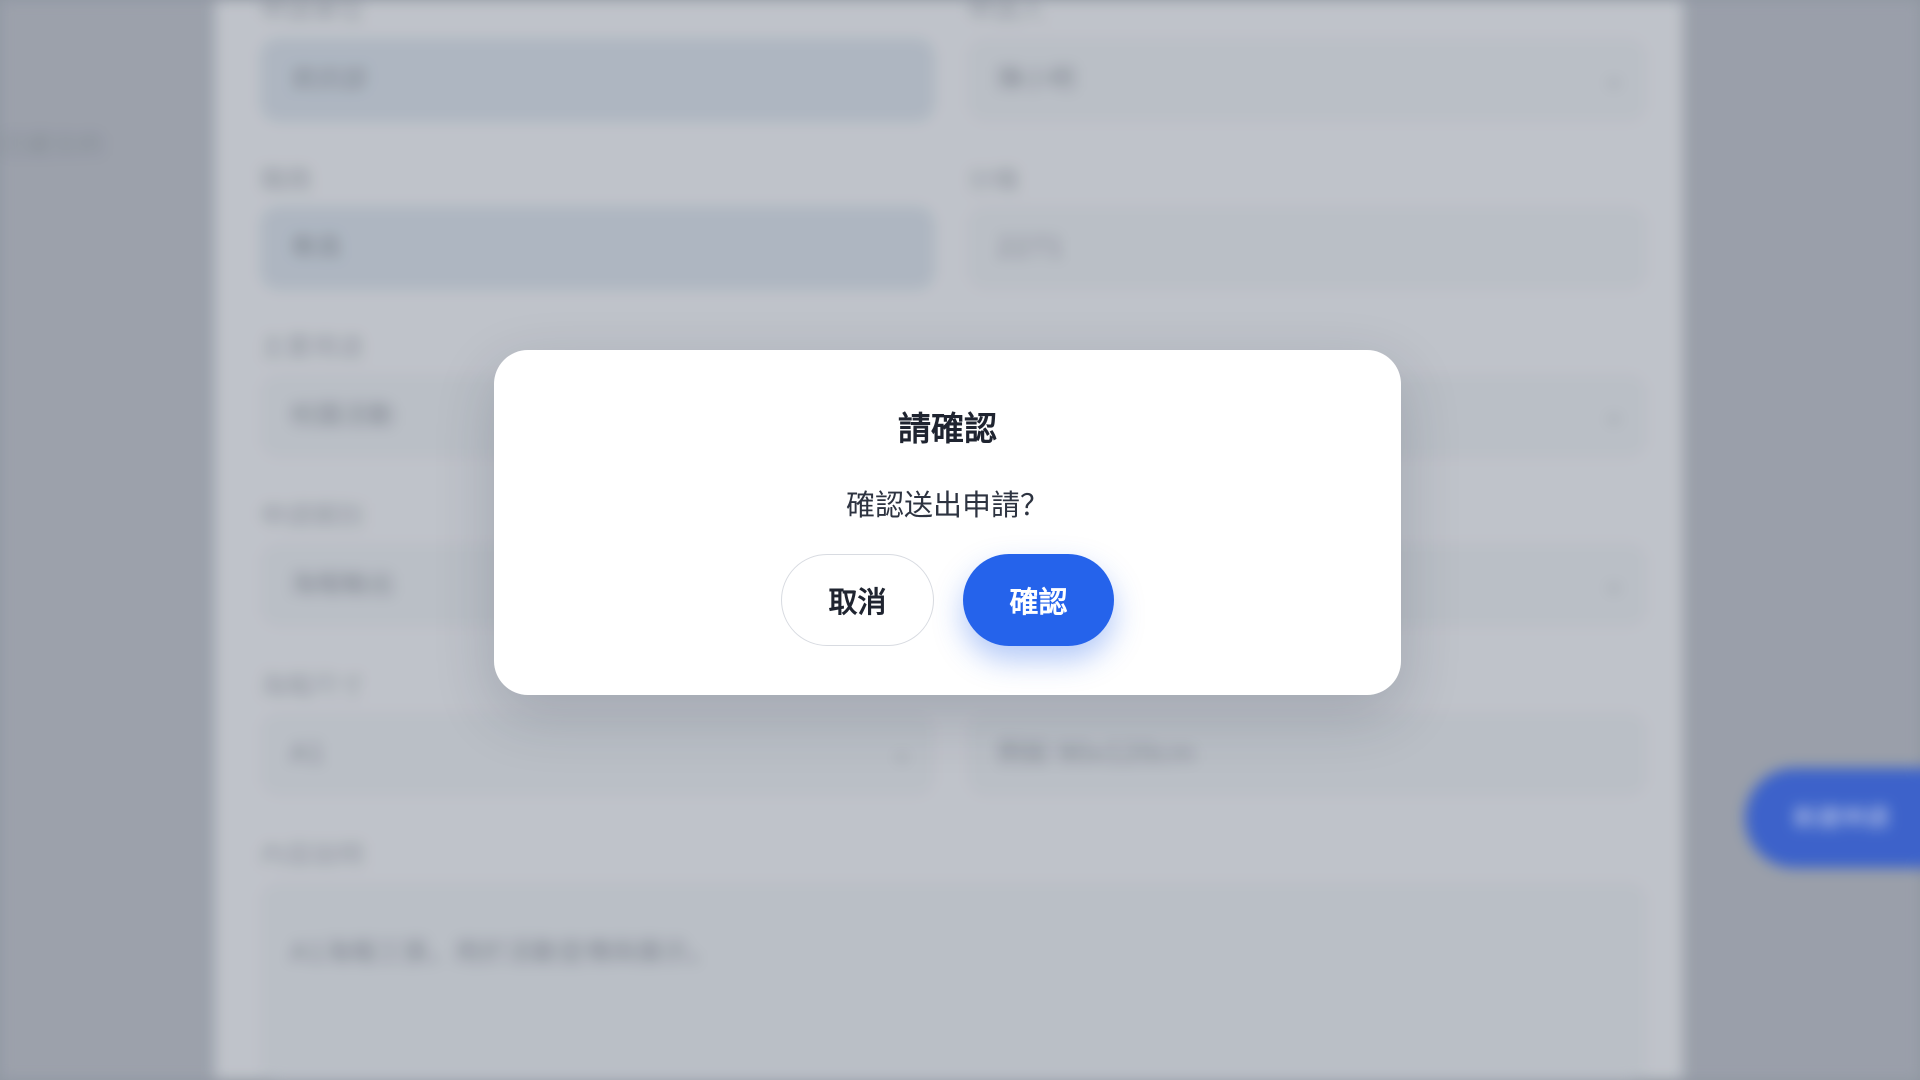 The height and width of the screenshot is (1080, 1920). What do you see at coordinates (947, 505) in the screenshot?
I see `dialog-message: 確認送出申請？` at bounding box center [947, 505].